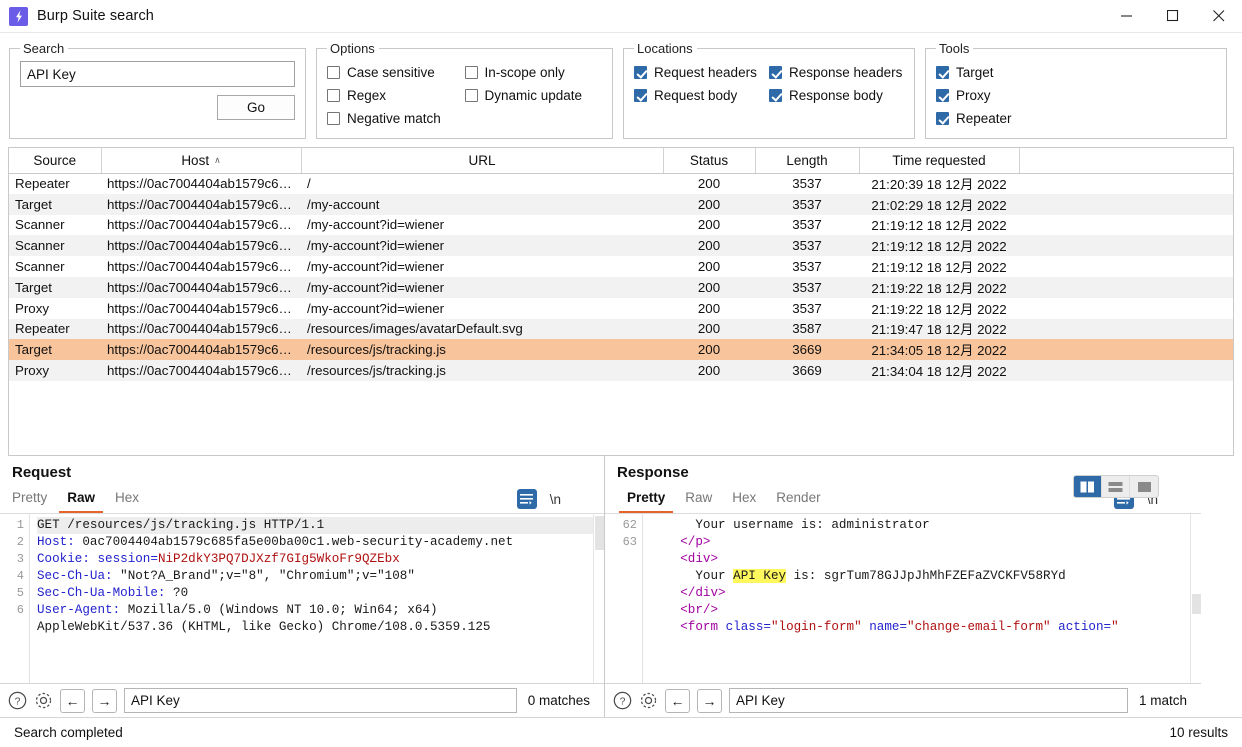 Image resolution: width=1242 pixels, height=747 pixels. Describe the element at coordinates (524, 72) in the screenshot. I see `checkbox-label: In-scope only` at that location.